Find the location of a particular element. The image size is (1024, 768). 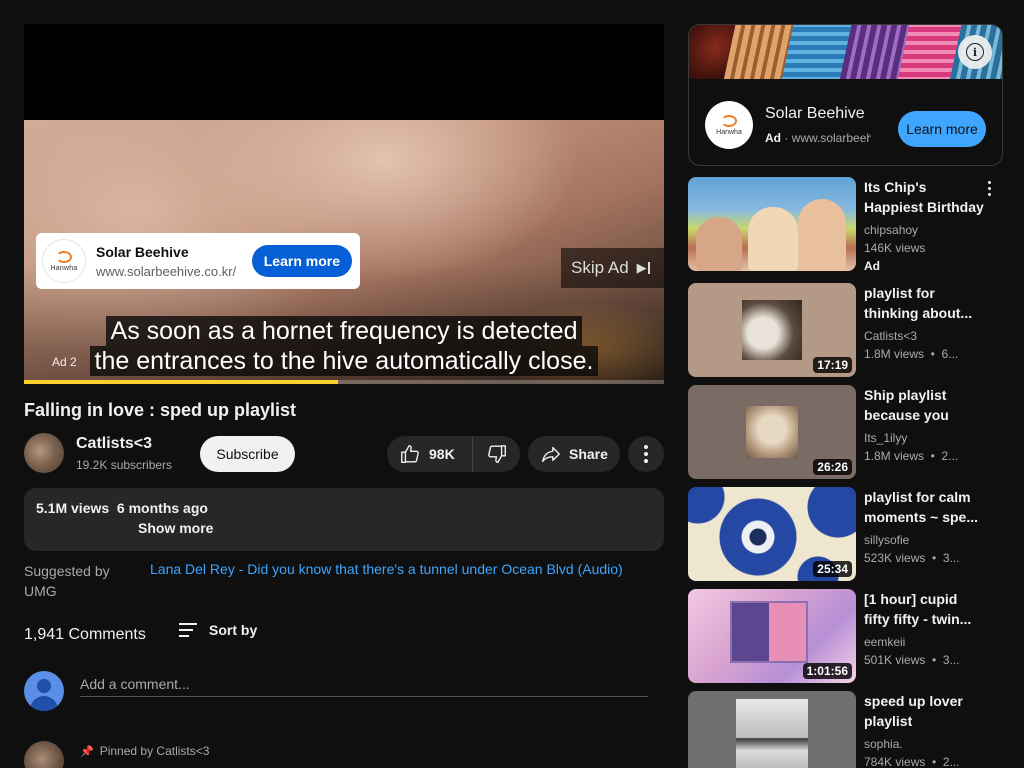

dislike-button is located at coordinates (496, 454).